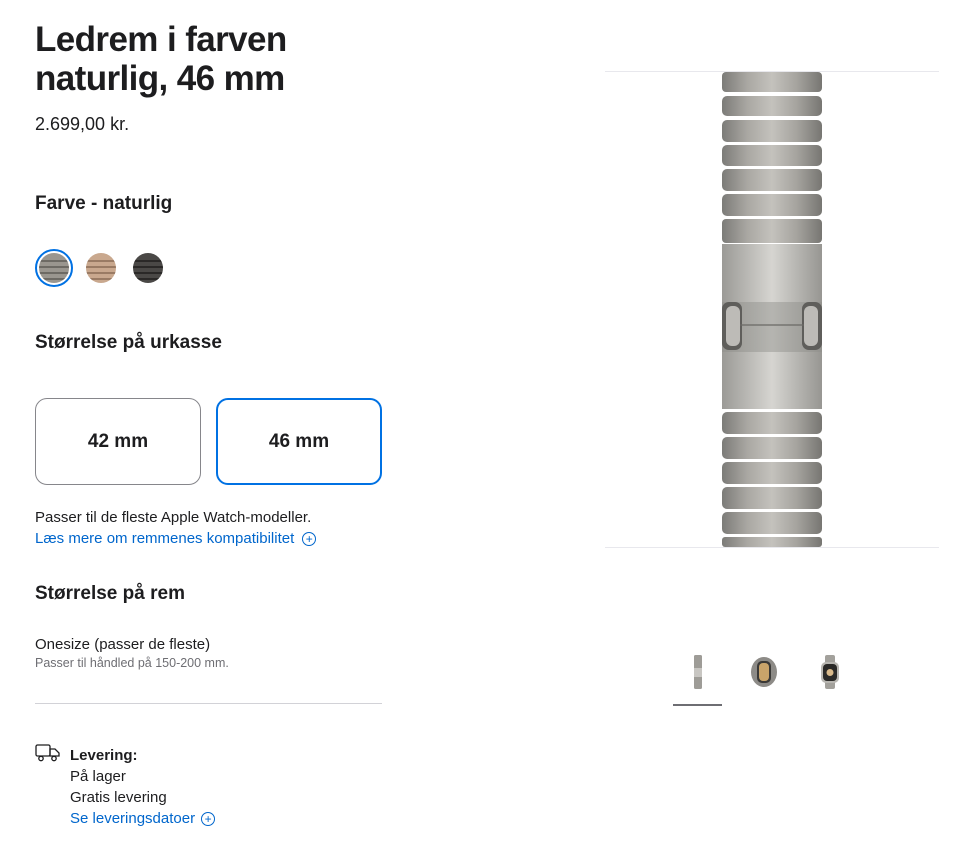 The width and height of the screenshot is (960, 842). Describe the element at coordinates (104, 203) in the screenshot. I see `color-heading: Farve - naturlig` at that location.